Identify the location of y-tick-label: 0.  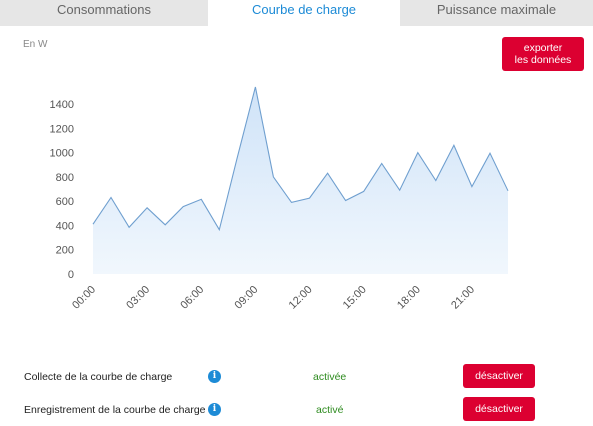
(71, 275).